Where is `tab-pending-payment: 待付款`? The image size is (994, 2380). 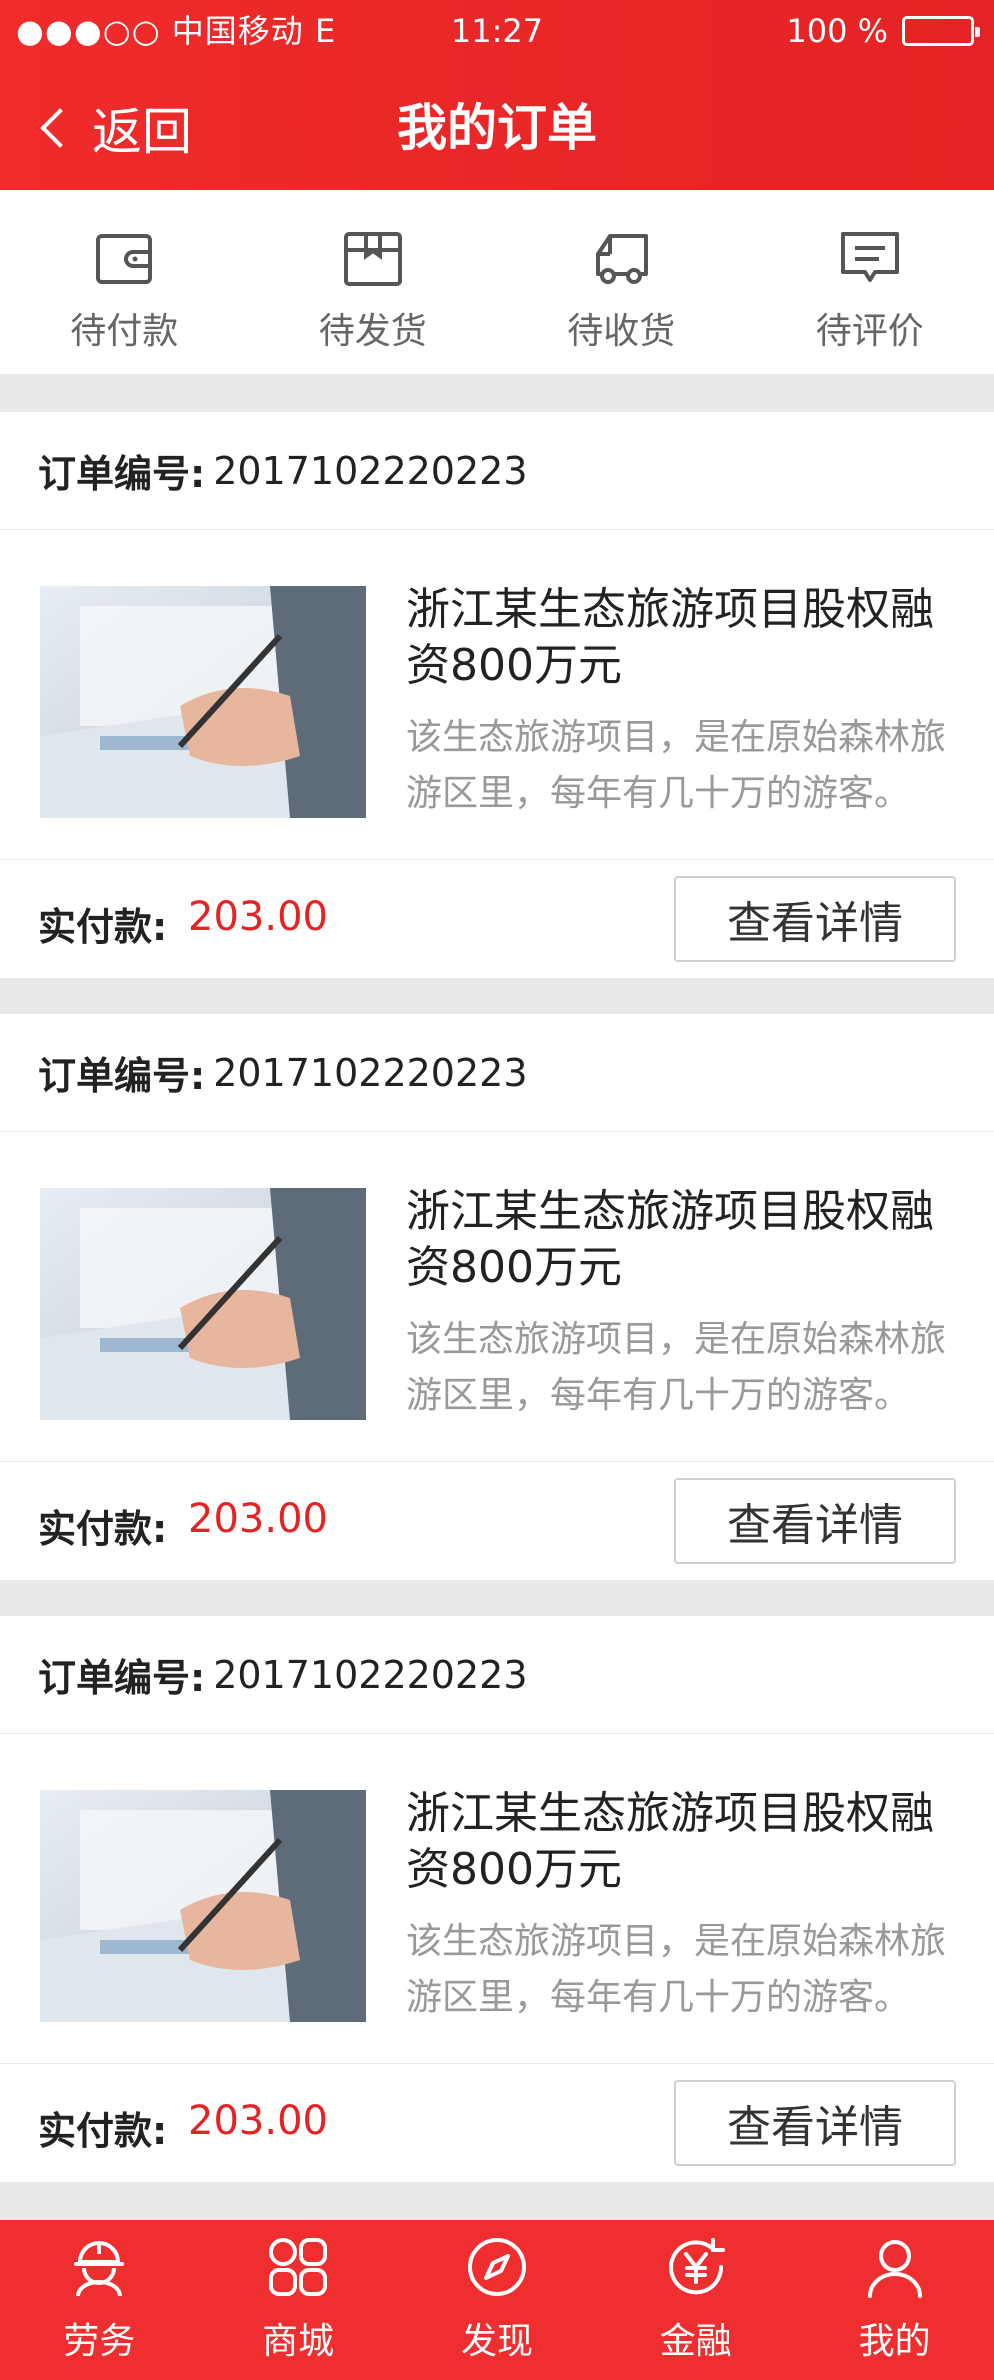 tab-pending-payment: 待付款 is located at coordinates (124, 282).